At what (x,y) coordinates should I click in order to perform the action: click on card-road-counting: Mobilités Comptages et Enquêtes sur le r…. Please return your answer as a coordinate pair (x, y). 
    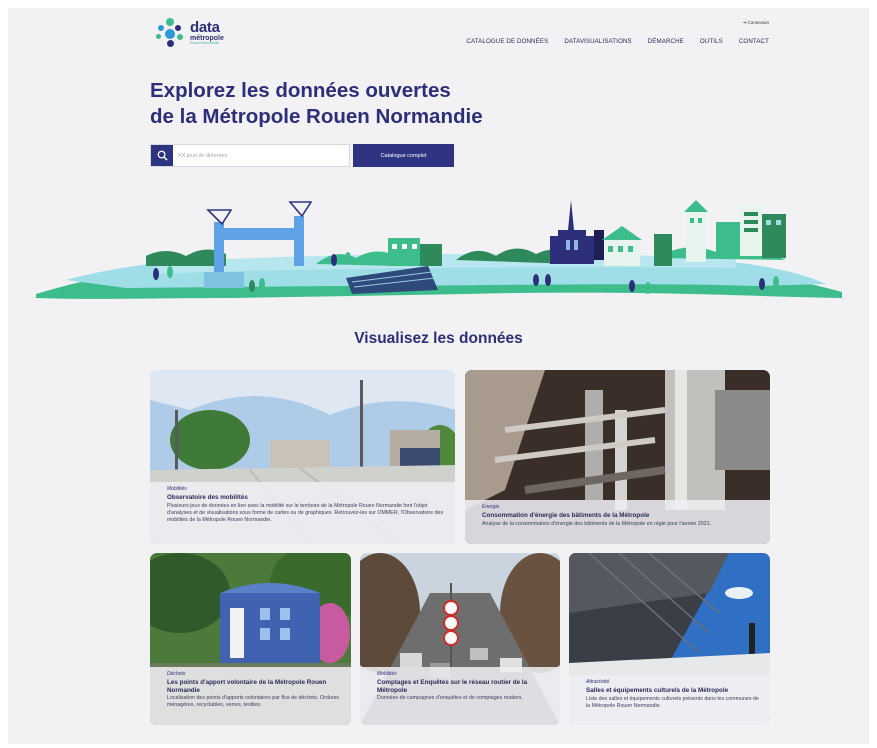
    Looking at the image, I should click on (460, 639).